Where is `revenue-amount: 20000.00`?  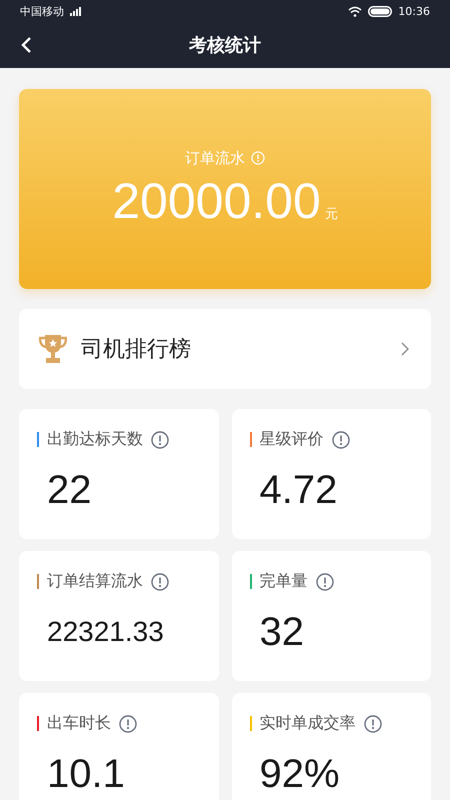
revenue-amount: 20000.00 is located at coordinates (216, 201).